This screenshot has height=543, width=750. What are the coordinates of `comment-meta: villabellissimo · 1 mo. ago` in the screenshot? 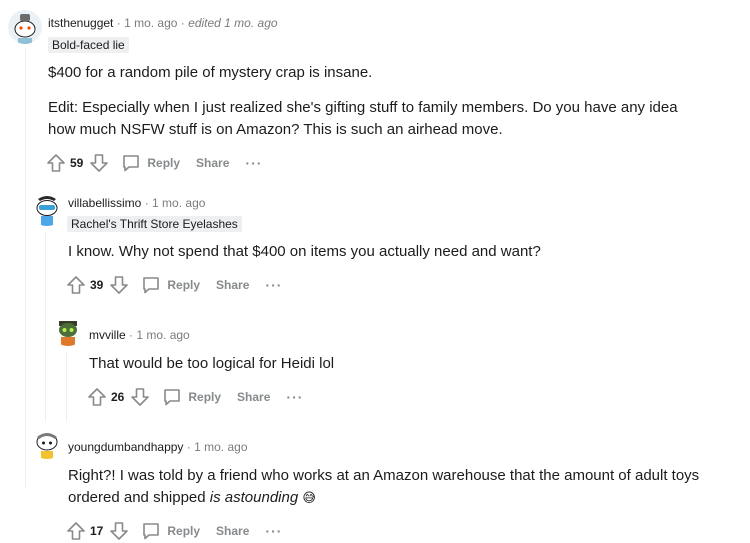 It's located at (136, 203).